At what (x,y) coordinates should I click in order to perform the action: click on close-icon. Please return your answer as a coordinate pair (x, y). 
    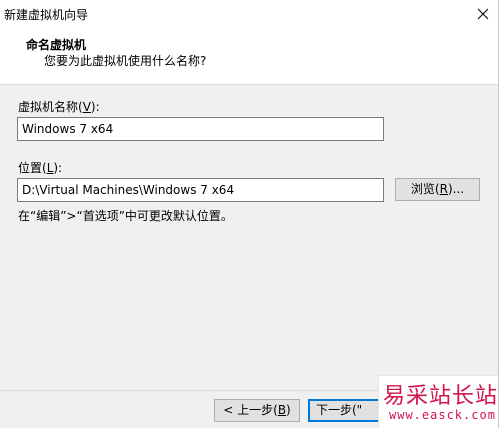
    Looking at the image, I should click on (483, 14).